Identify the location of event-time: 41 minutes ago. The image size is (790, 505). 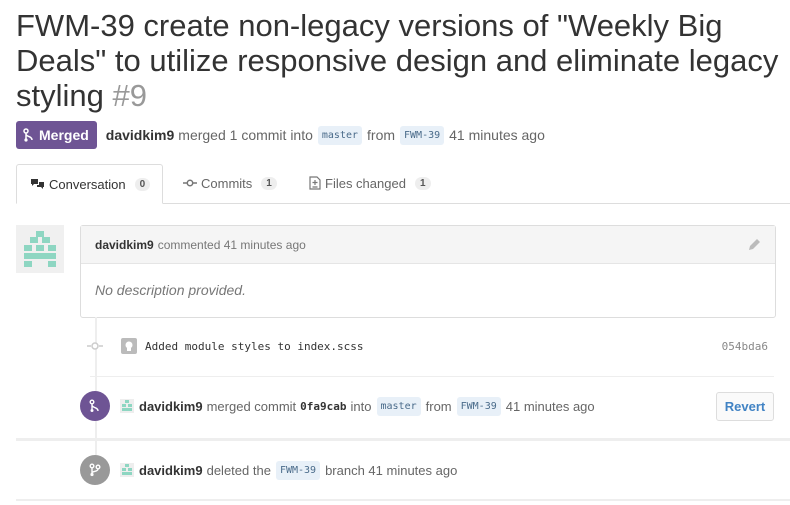
(550, 406).